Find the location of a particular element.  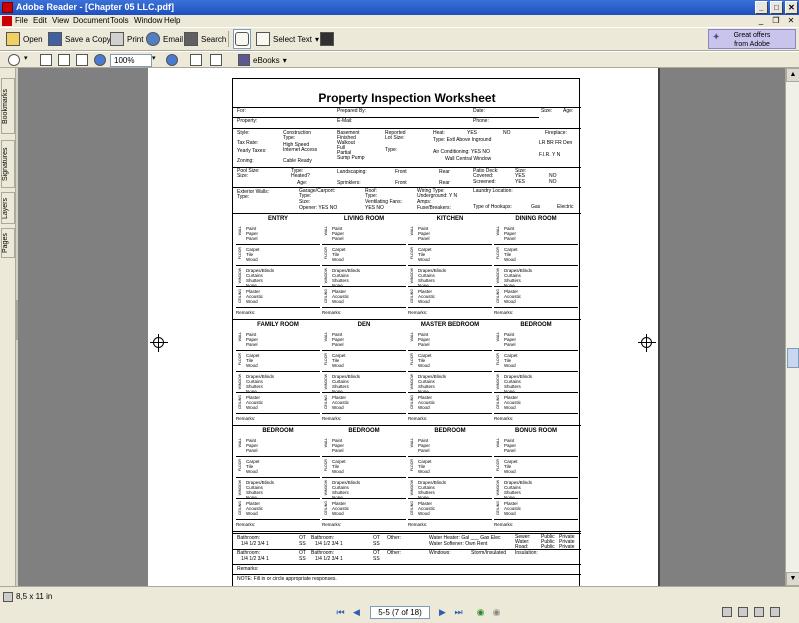

first-page-icon: ⏮ is located at coordinates (340, 612).